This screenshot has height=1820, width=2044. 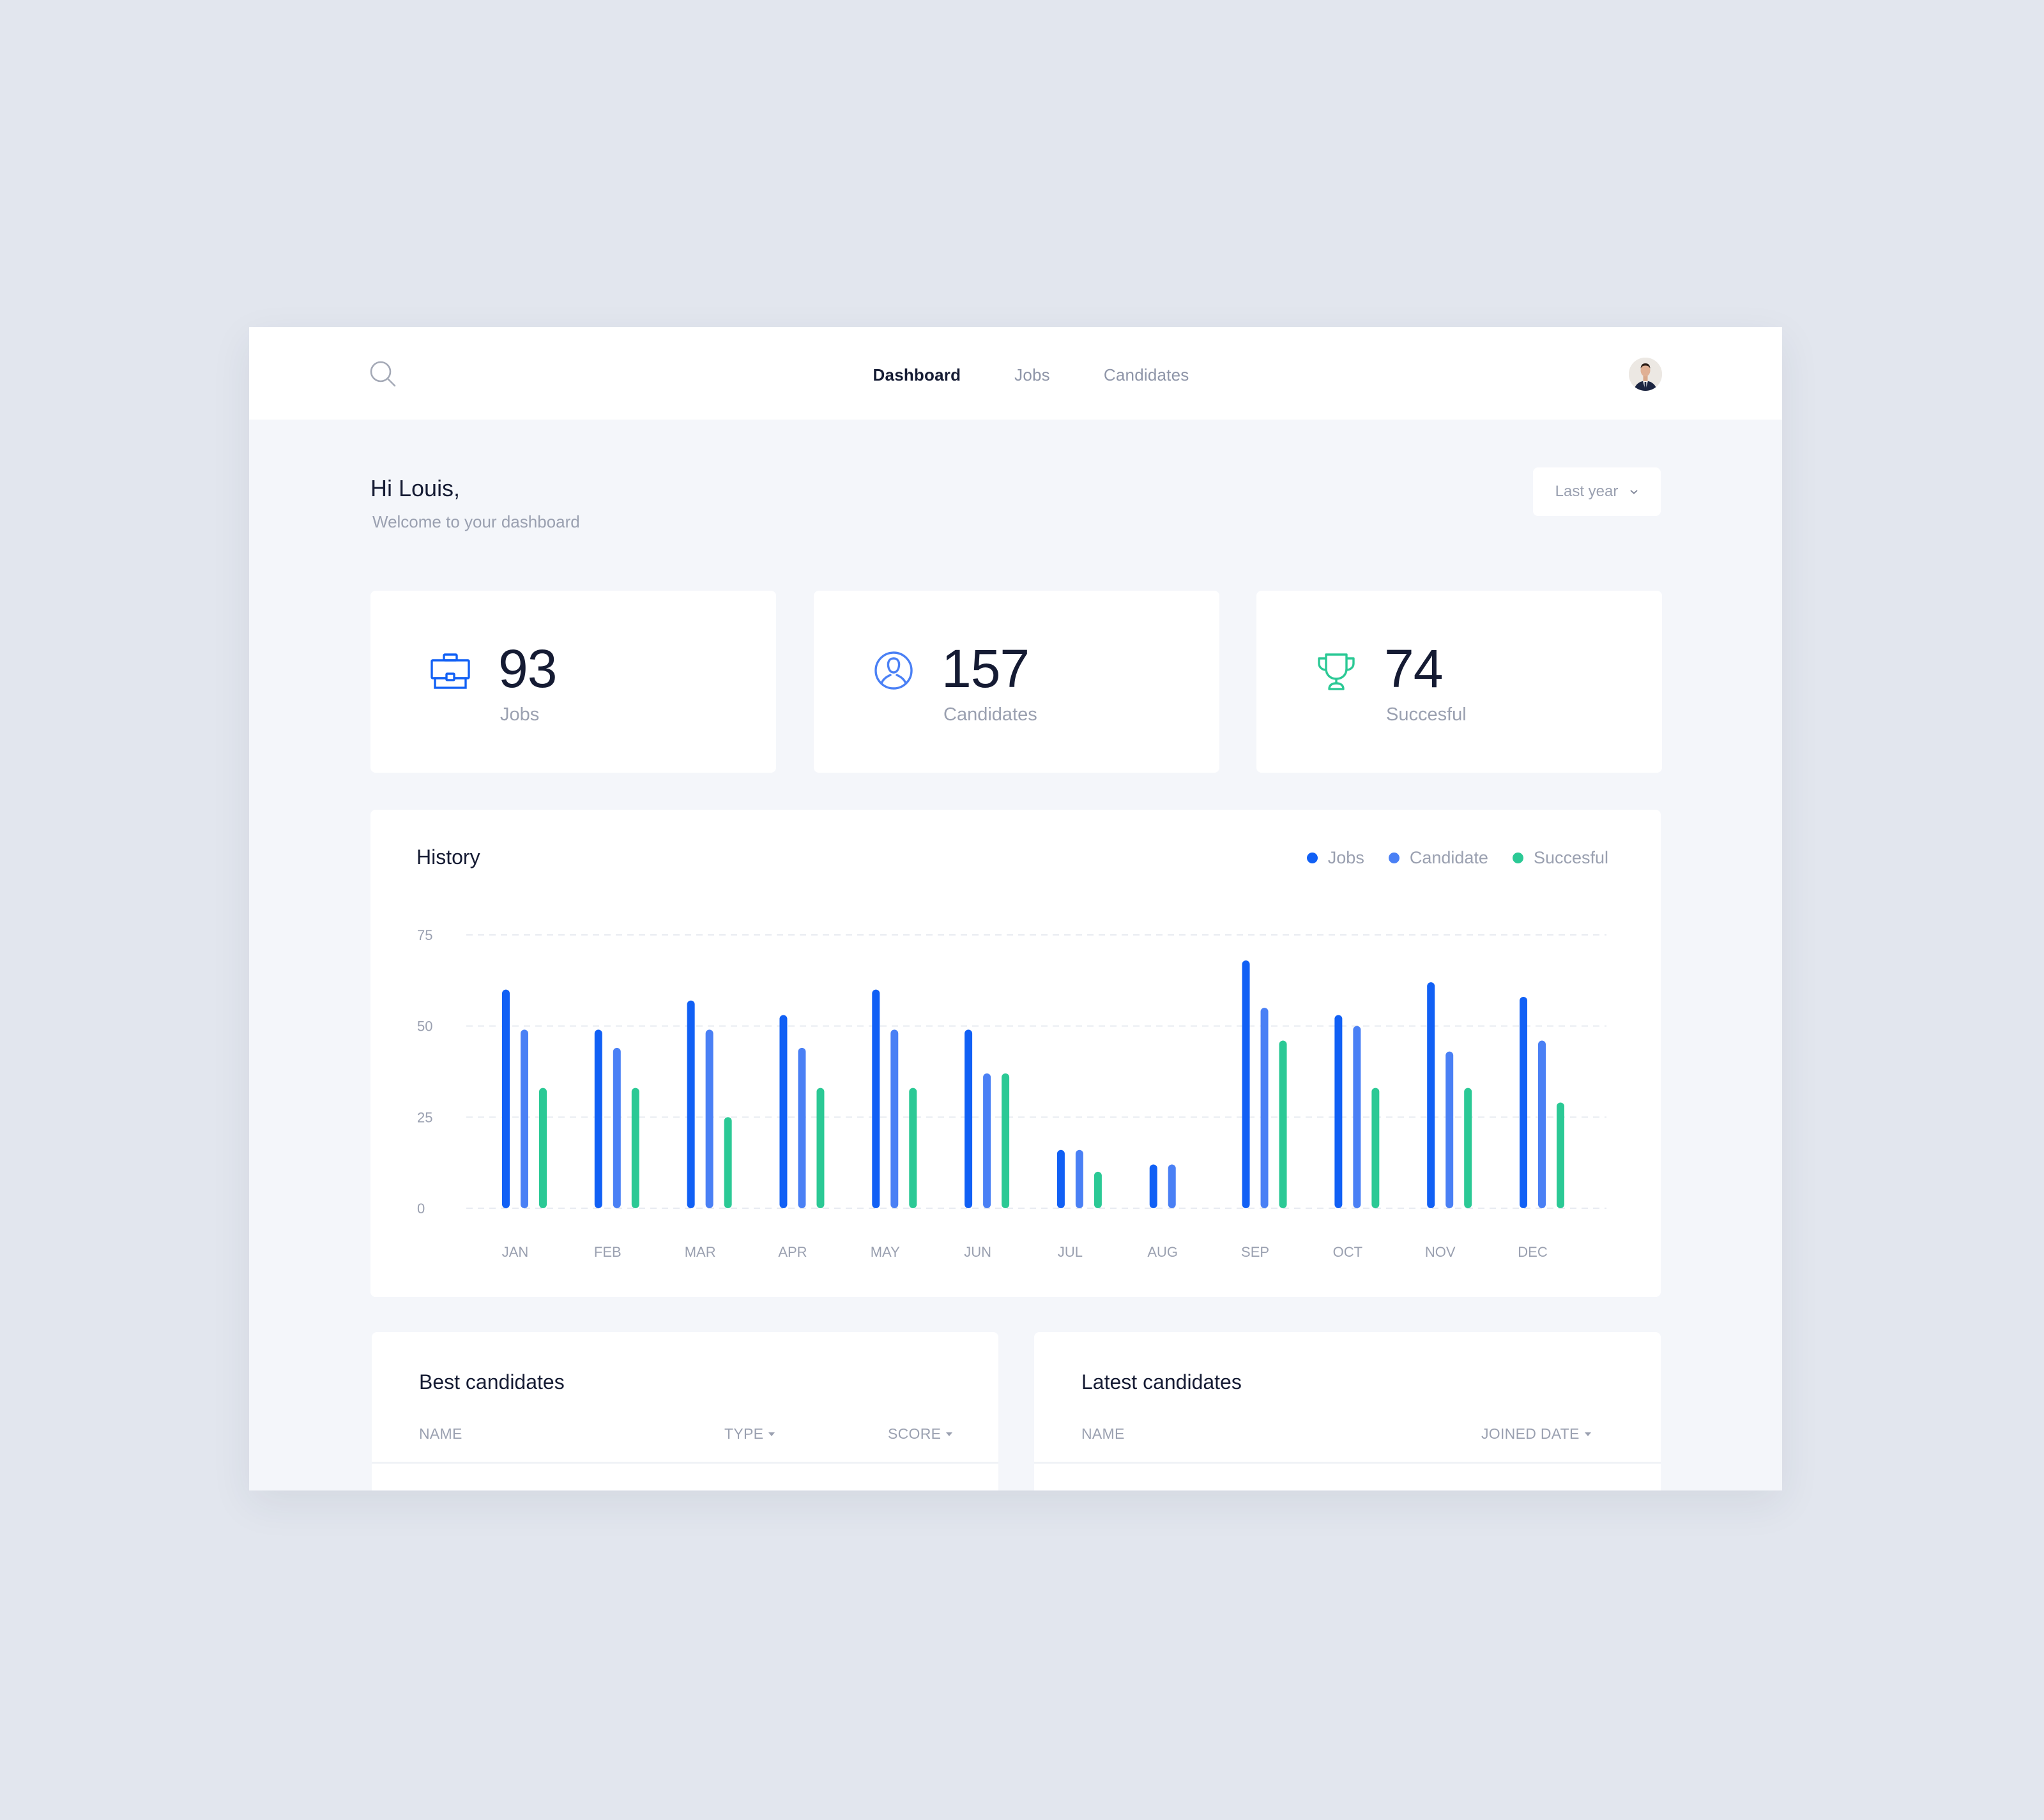 I want to click on bar-jobs-aug, so click(x=1153, y=1186).